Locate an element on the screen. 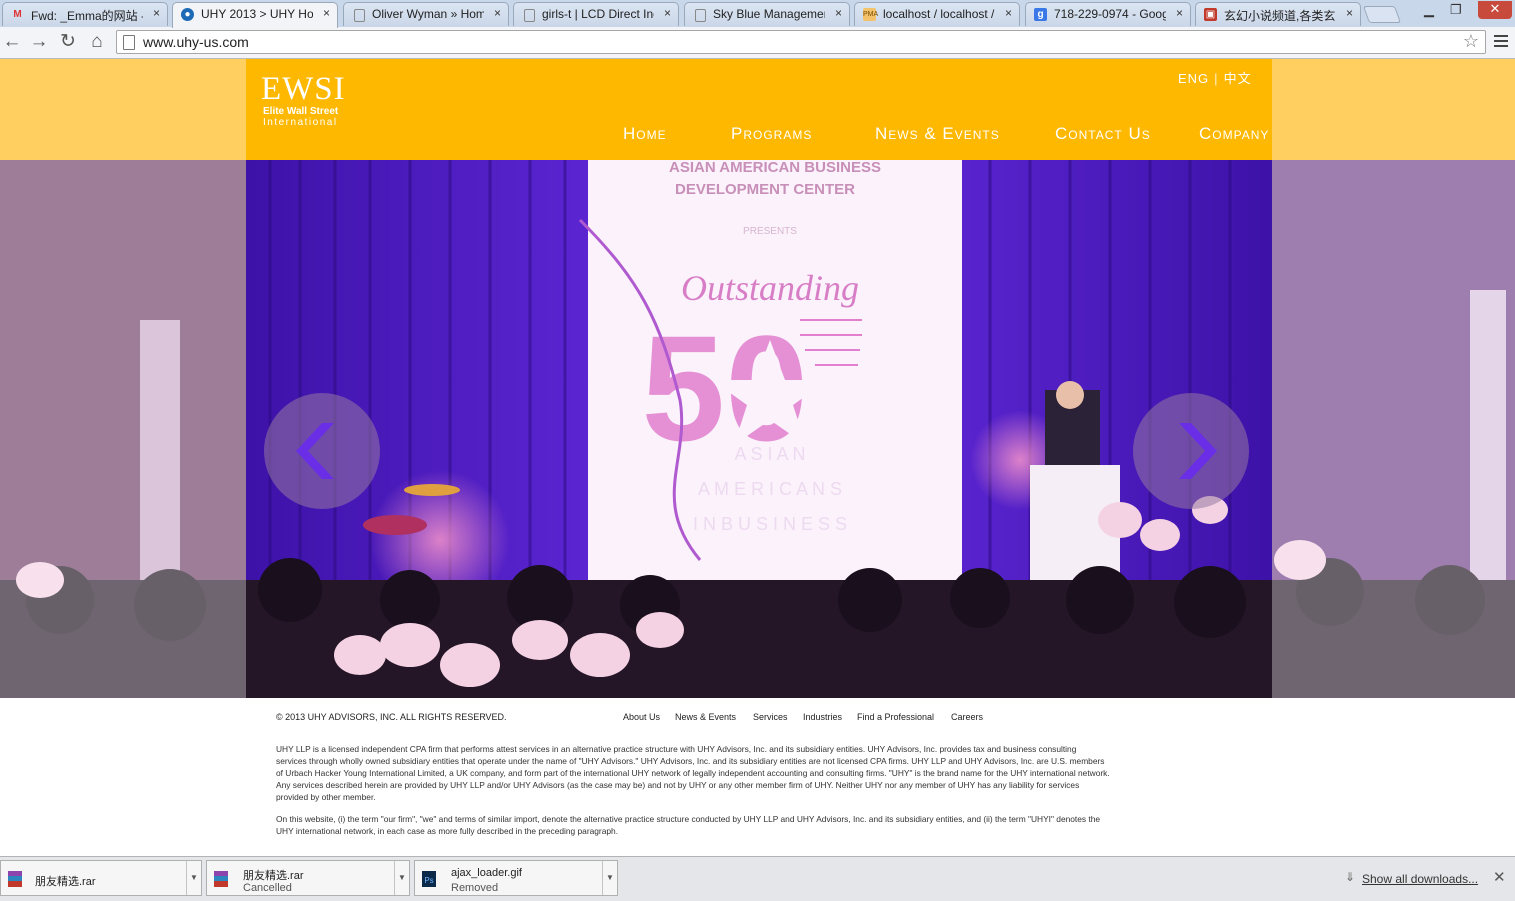  tab-title: 玄幻小说频道,各类玄幻 is located at coordinates (1280, 16).